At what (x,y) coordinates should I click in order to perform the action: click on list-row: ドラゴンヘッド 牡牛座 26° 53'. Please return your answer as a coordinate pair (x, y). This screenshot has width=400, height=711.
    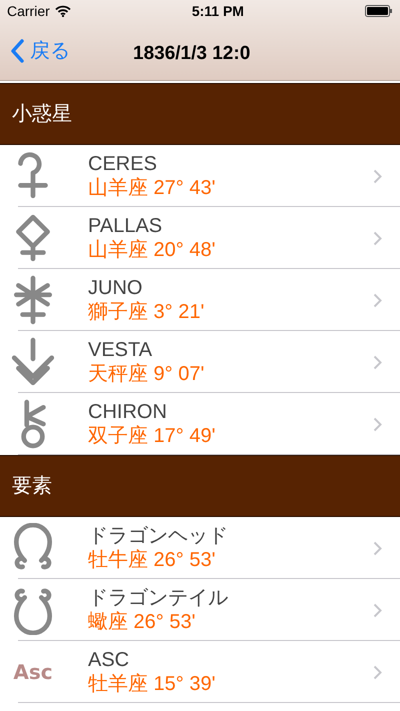
    Looking at the image, I should click on (200, 548).